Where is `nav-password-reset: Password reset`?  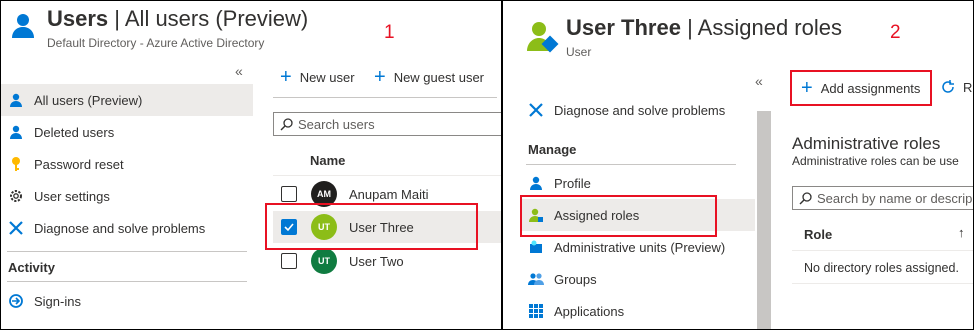
nav-password-reset: Password reset is located at coordinates (127, 164).